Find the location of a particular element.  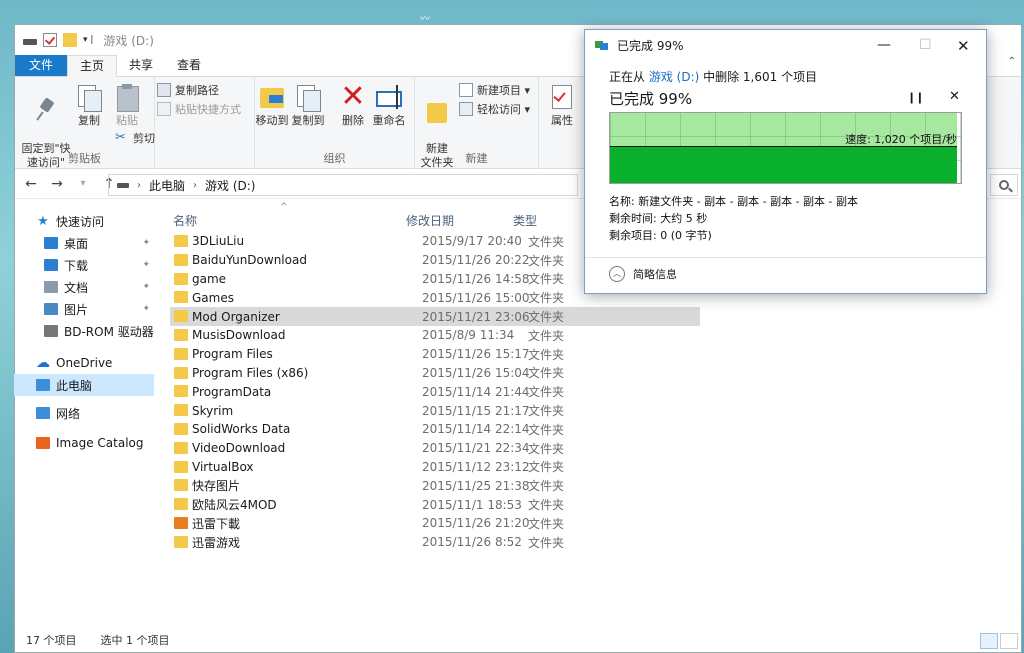

file-row: ProgramData 2015/11/14 21:44 文件夹 is located at coordinates (597, 391).